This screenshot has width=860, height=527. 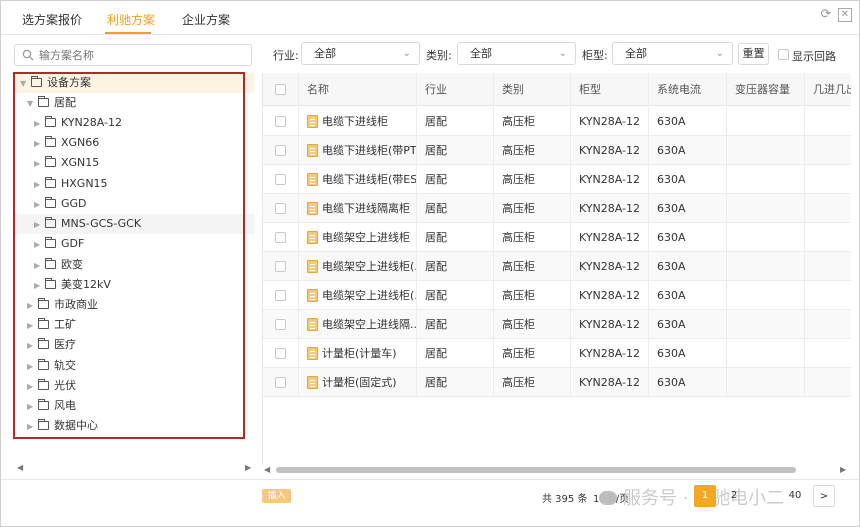 What do you see at coordinates (58, 265) in the screenshot?
I see `tree-node-oubian: ▶ 欧变` at bounding box center [58, 265].